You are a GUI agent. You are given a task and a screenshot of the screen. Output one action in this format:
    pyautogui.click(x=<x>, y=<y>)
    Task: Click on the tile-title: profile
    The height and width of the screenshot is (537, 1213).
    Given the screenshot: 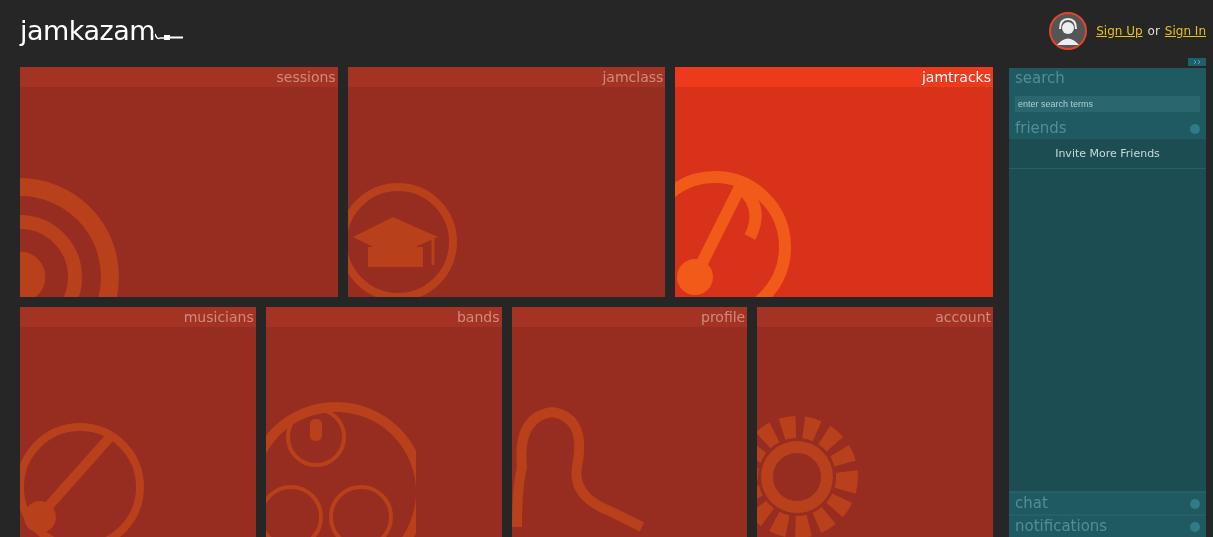 What is the action you would take?
    pyautogui.click(x=629, y=317)
    